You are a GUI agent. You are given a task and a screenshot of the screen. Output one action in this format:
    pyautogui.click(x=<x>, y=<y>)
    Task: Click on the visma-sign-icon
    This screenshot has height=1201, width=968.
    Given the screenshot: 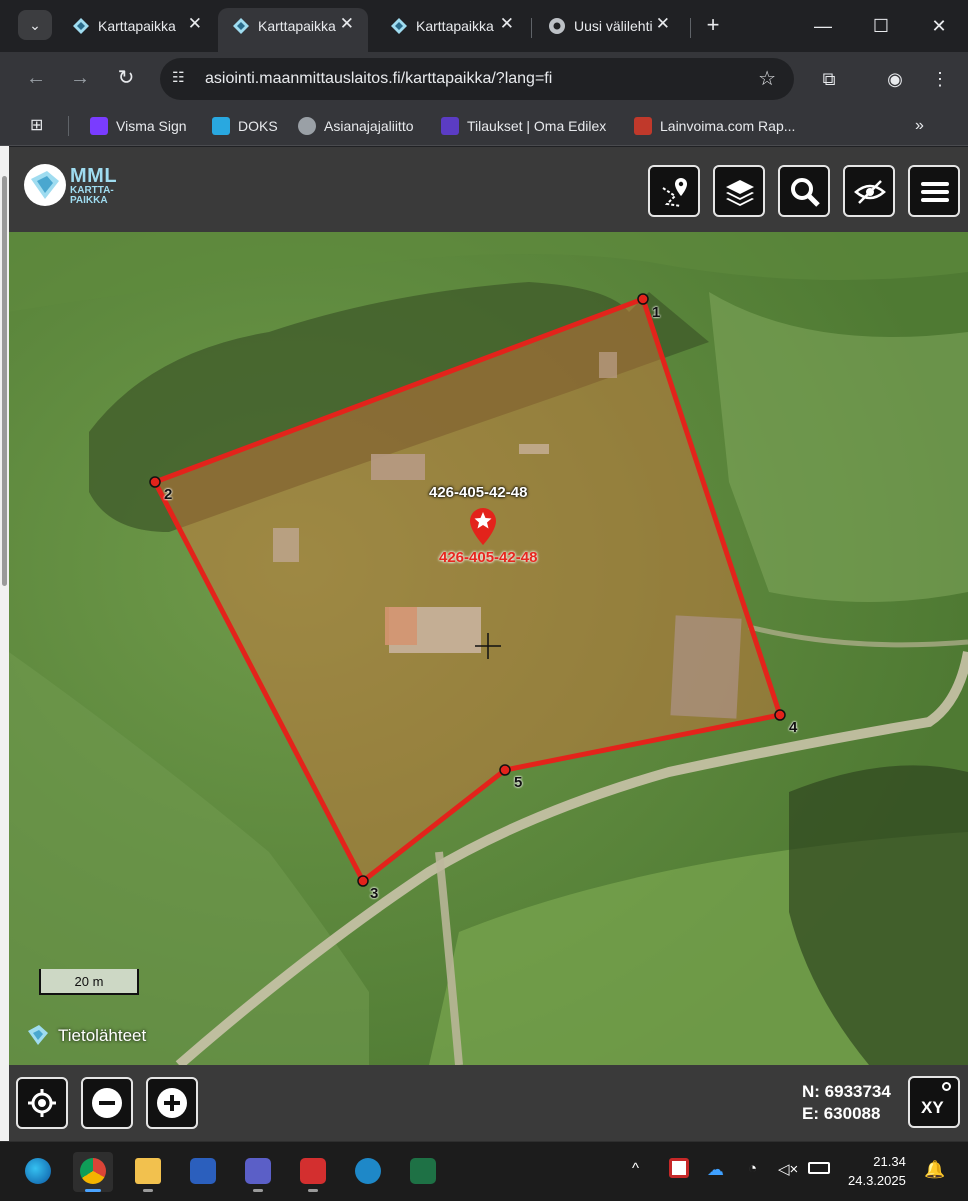 What is the action you would take?
    pyautogui.click(x=99, y=126)
    